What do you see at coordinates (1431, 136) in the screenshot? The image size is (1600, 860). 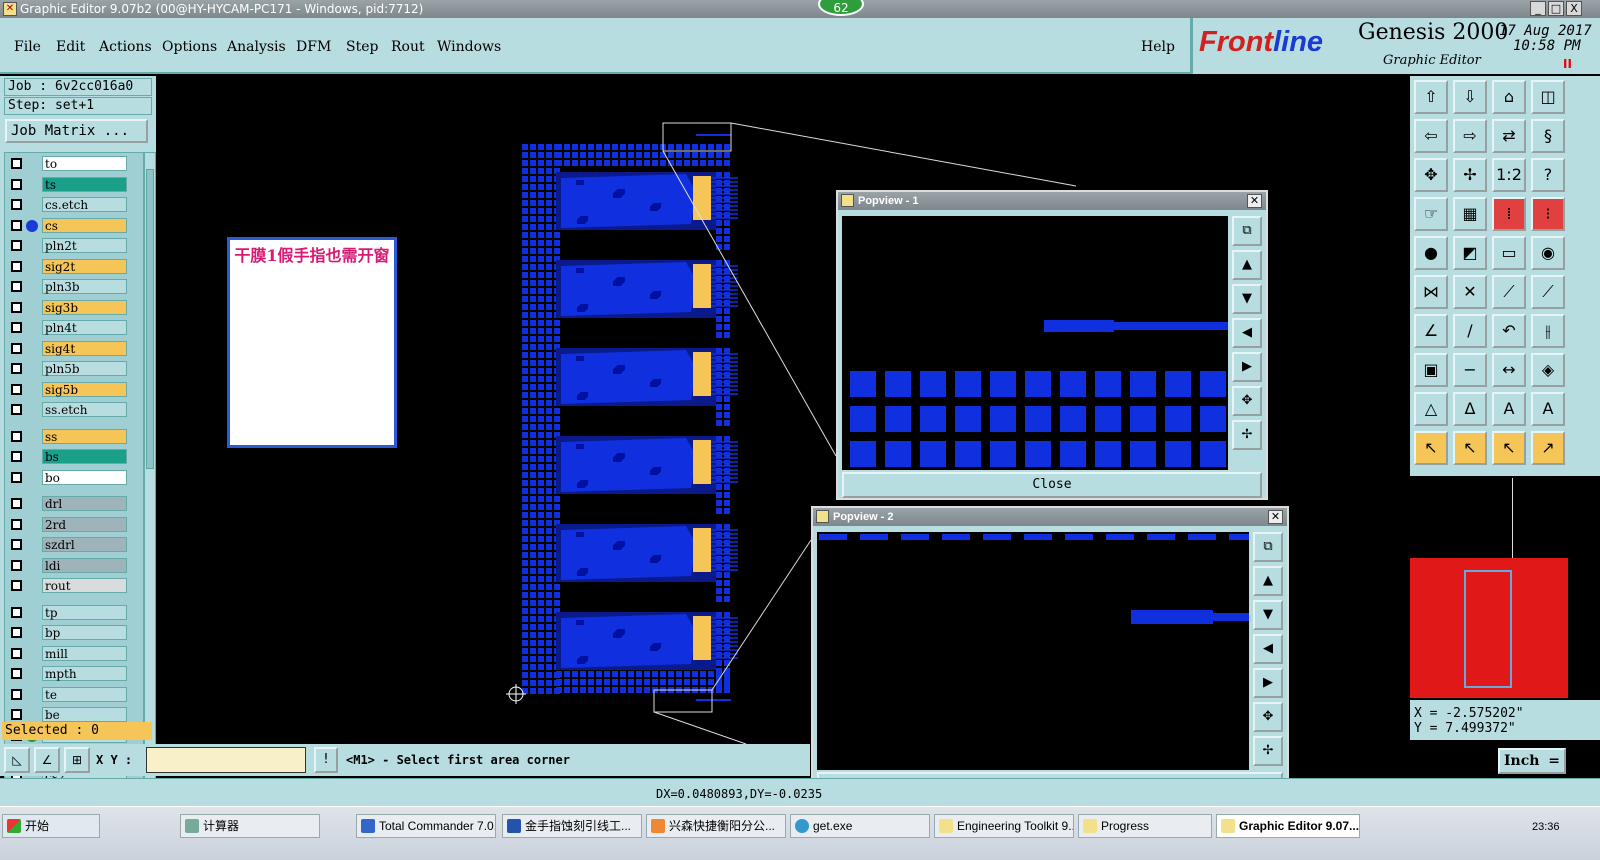 I see `step-left-icon: ⇦` at bounding box center [1431, 136].